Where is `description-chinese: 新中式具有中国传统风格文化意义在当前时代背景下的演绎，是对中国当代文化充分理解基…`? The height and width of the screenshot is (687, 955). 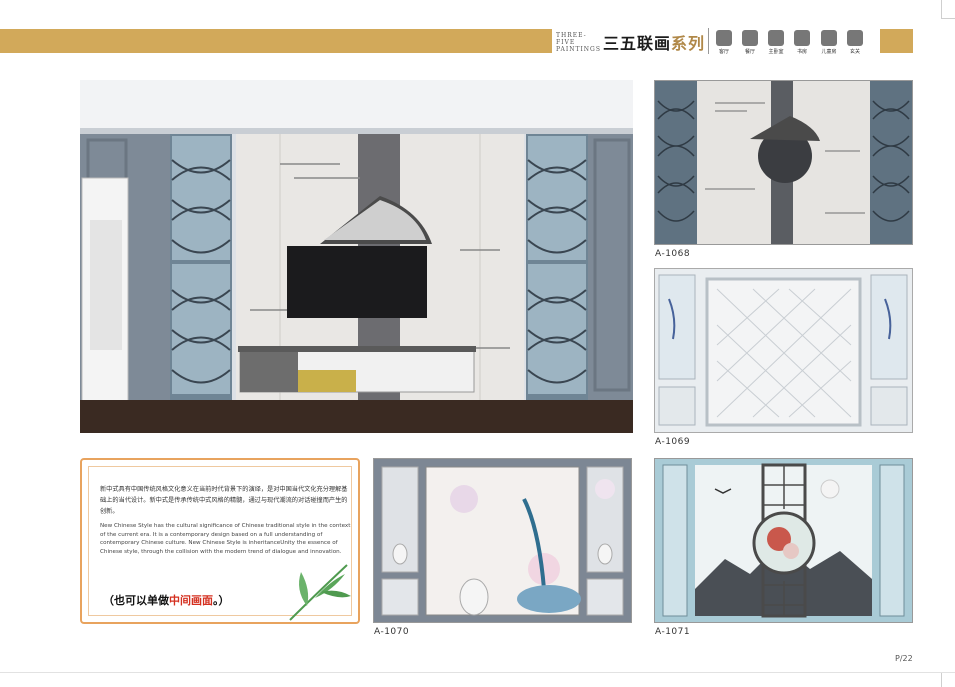
description-chinese: 新中式具有中国传统风格文化意义在当前时代背景下的演绎，是对中国当代文化充分理解基… is located at coordinates (224, 500).